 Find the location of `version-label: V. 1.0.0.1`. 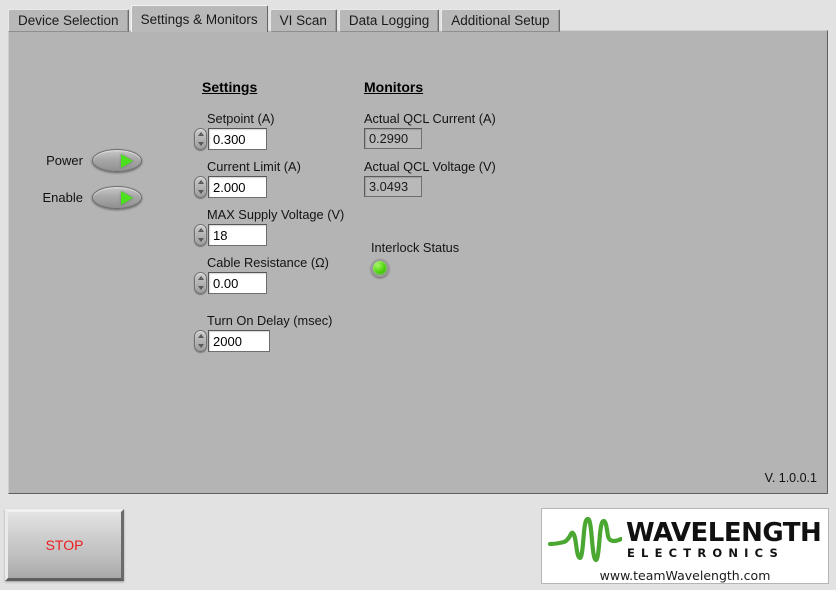

version-label: V. 1.0.0.1 is located at coordinates (790, 478).